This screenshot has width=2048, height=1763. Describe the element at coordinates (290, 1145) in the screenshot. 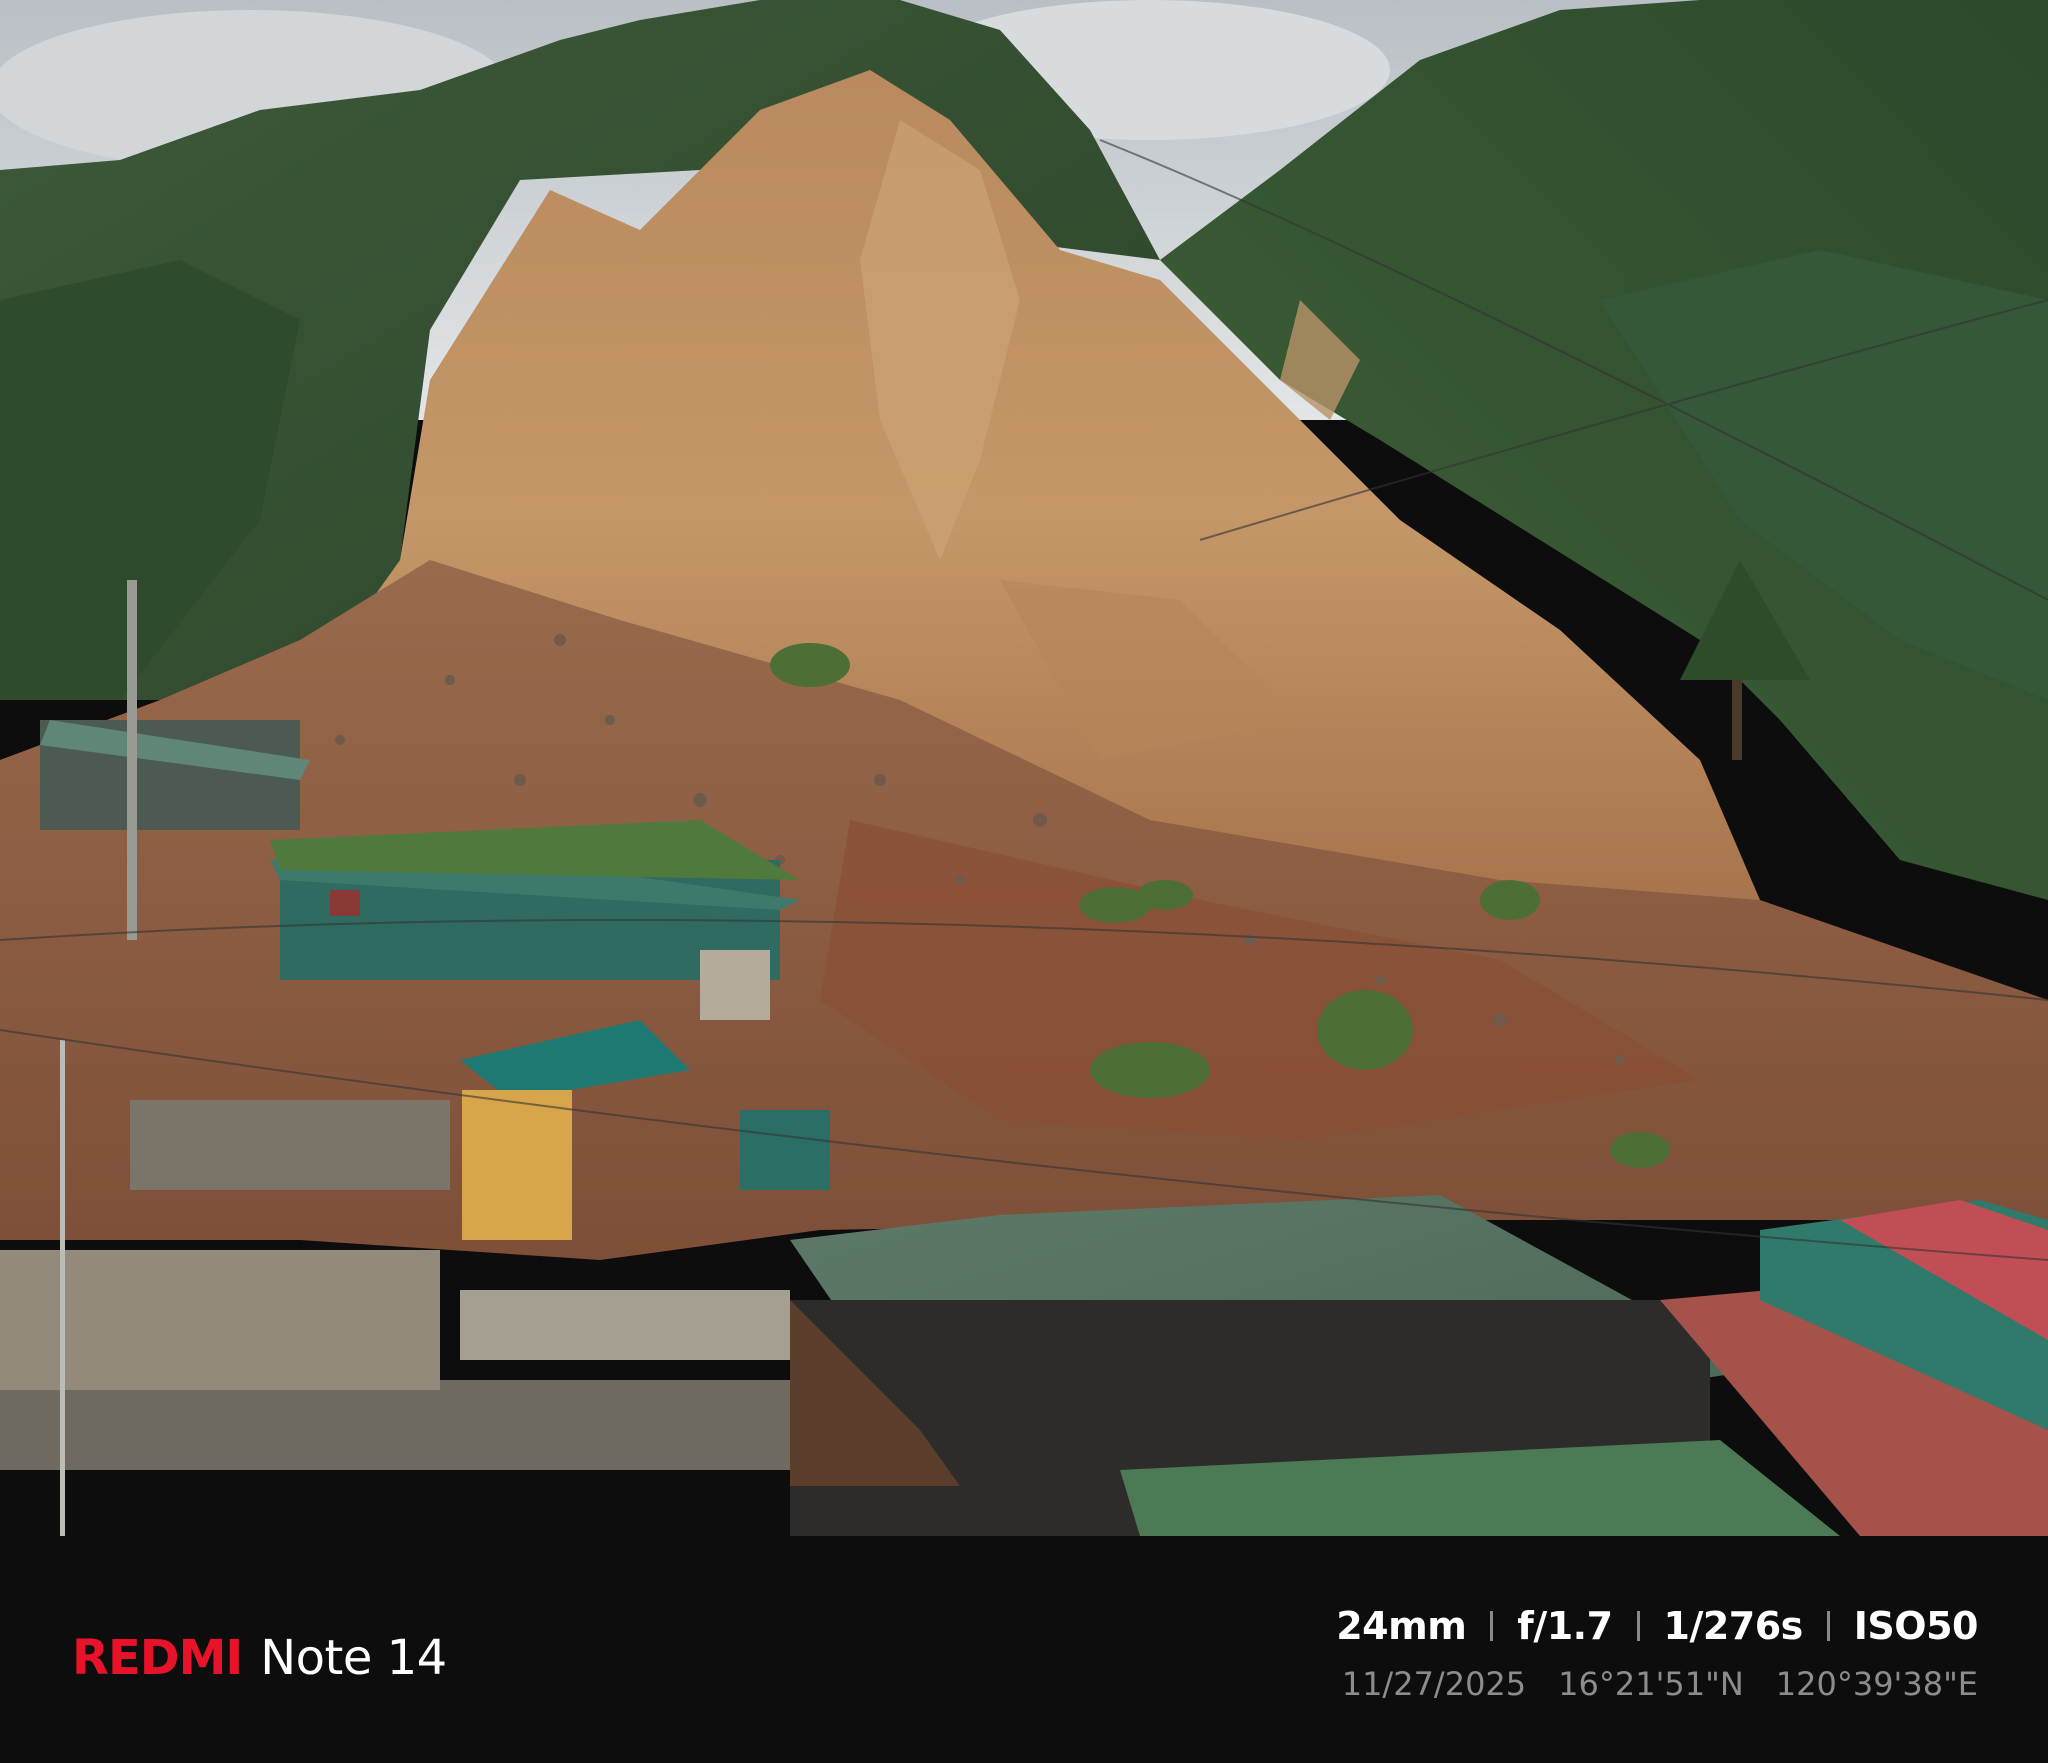

I see `stone-wall-upper` at that location.